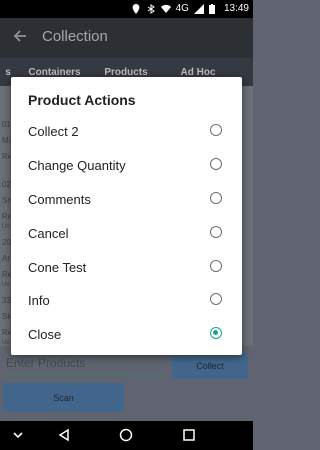 The height and width of the screenshot is (450, 320). Describe the element at coordinates (198, 8) in the screenshot. I see `signal-icon` at that location.